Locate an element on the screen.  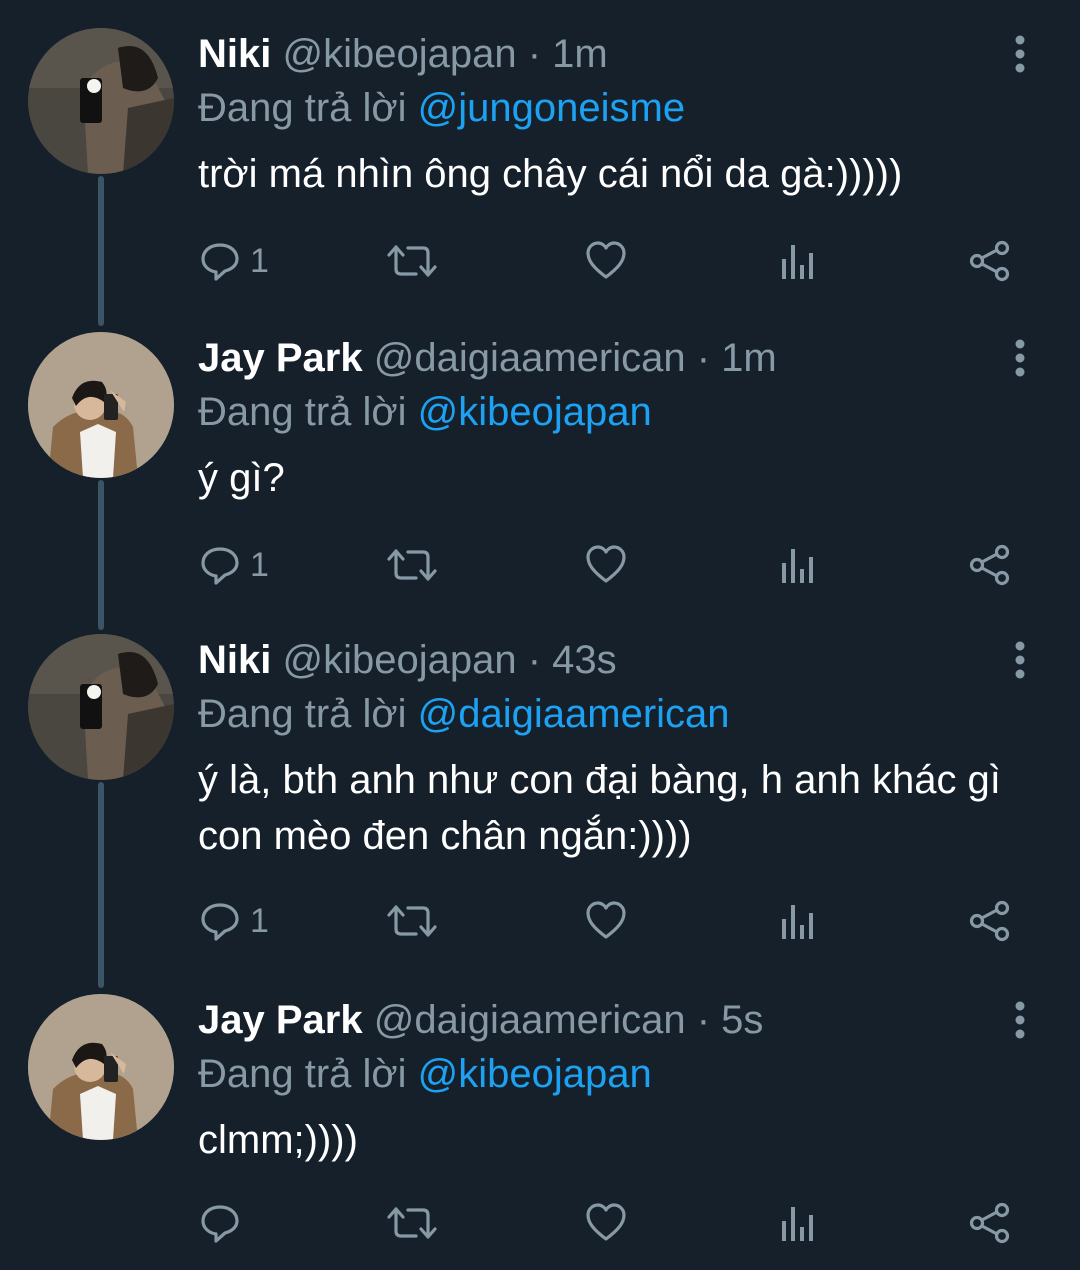
timestamp: 5s is located at coordinates (742, 1020).